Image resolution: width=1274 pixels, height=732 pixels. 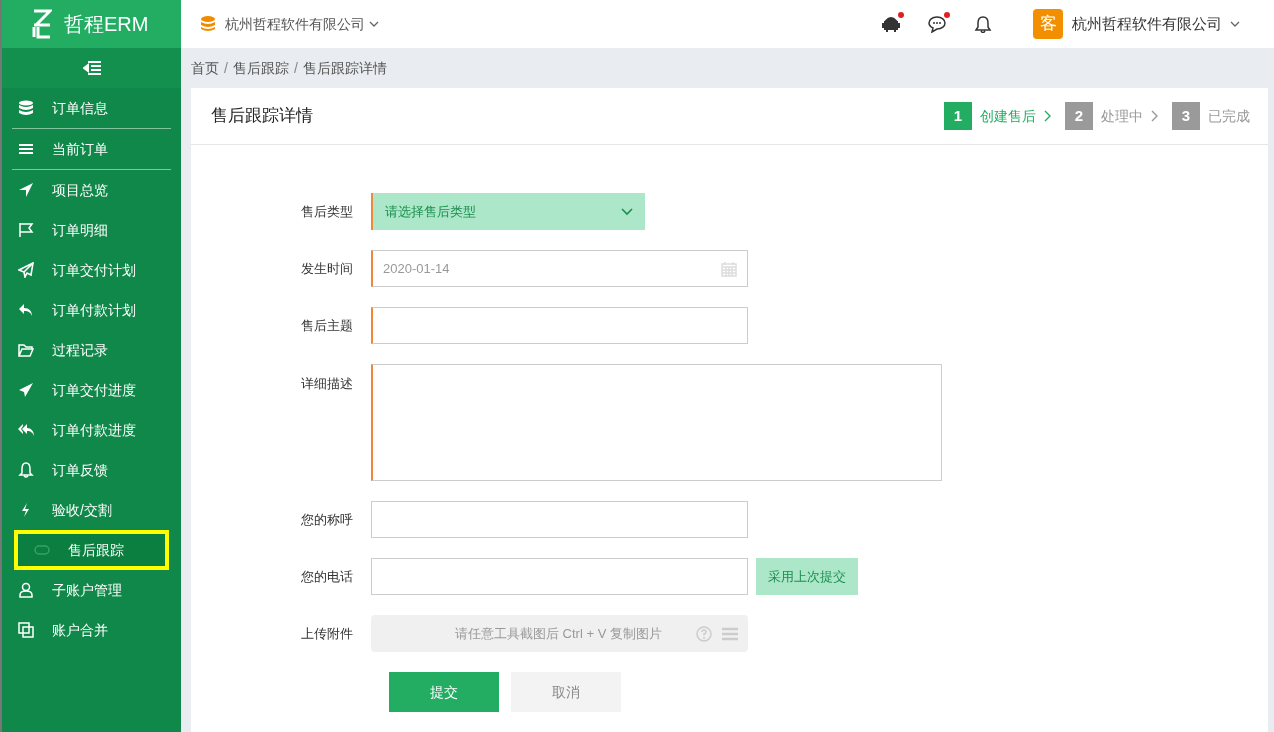 I want to click on sidebar-item: 订单付款计划, so click(x=91, y=310).